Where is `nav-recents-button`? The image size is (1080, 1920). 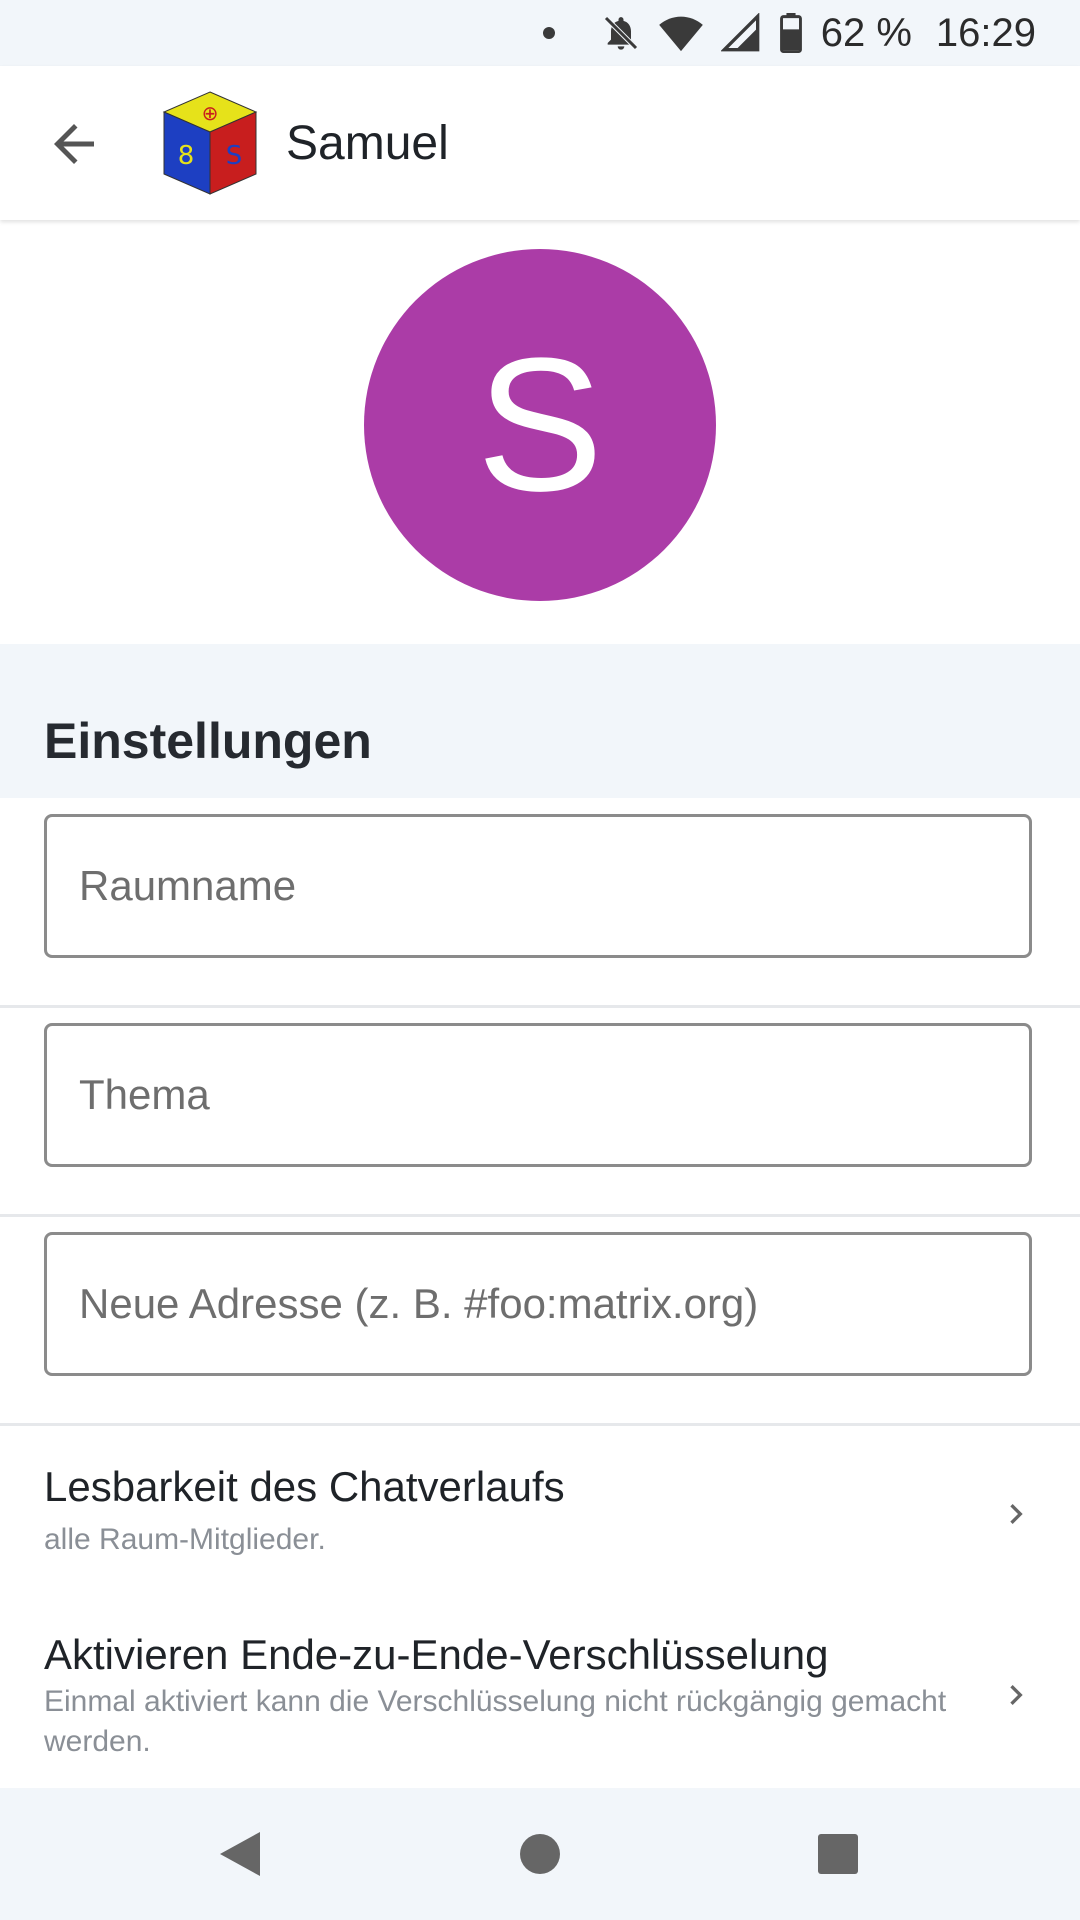
nav-recents-button is located at coordinates (838, 1854).